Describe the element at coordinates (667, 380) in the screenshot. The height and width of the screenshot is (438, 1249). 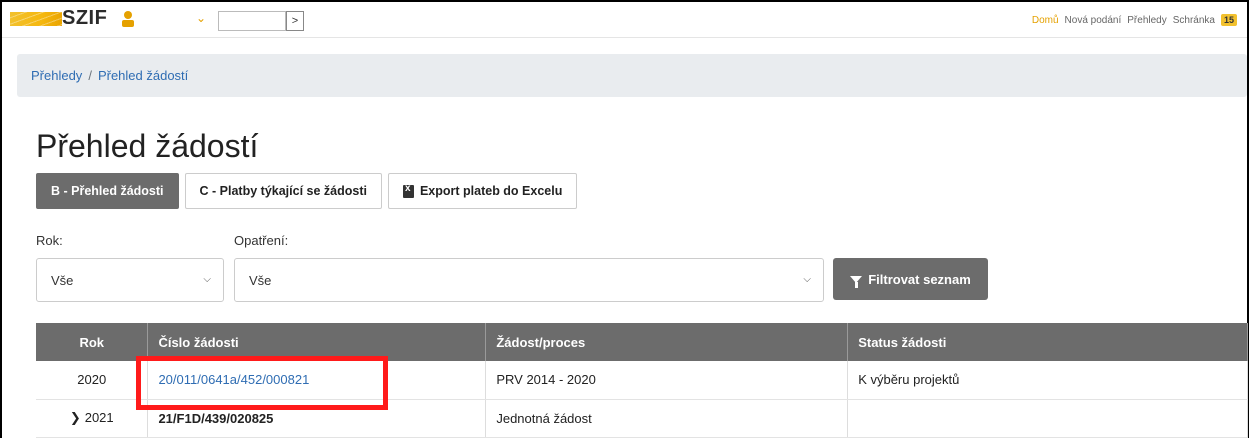
I see `cell-proces: PRV 2014 - 2020` at that location.